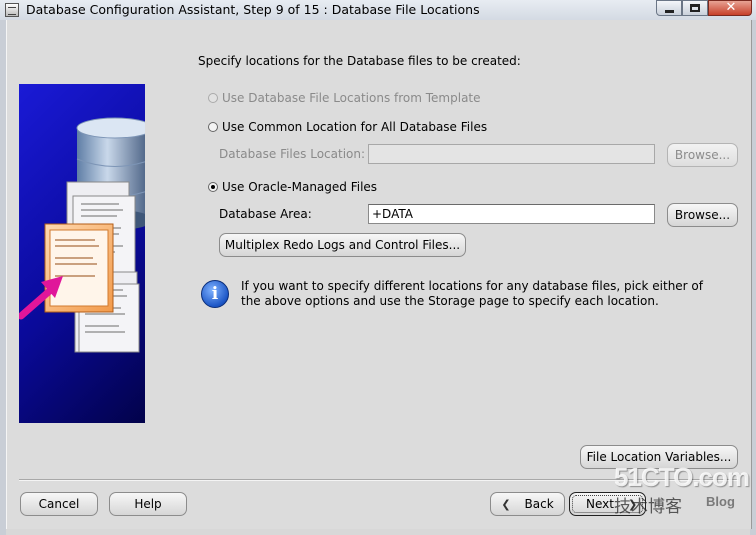 The image size is (756, 535). I want to click on database-files-location-label: Database Files Location:, so click(292, 154).